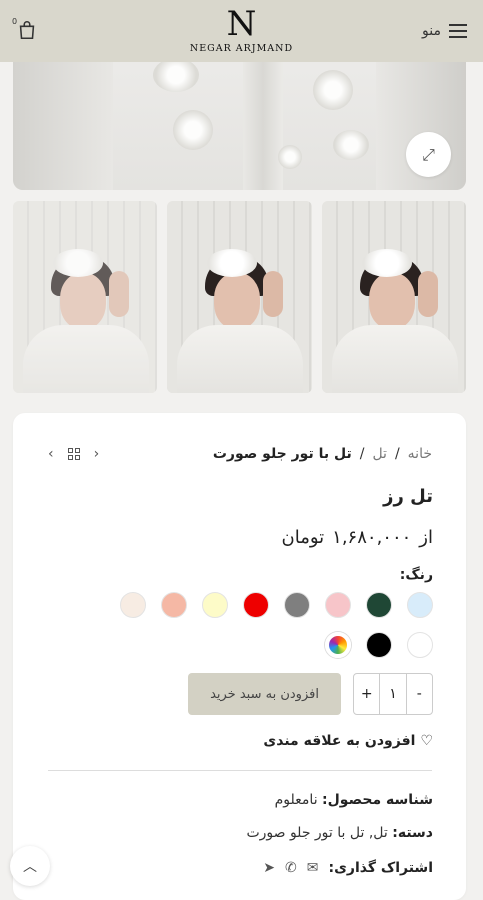 Image resolution: width=483 pixels, height=900 pixels. I want to click on breadcrumb: خانه / تل / تل با تور جلو صورت, so click(322, 454).